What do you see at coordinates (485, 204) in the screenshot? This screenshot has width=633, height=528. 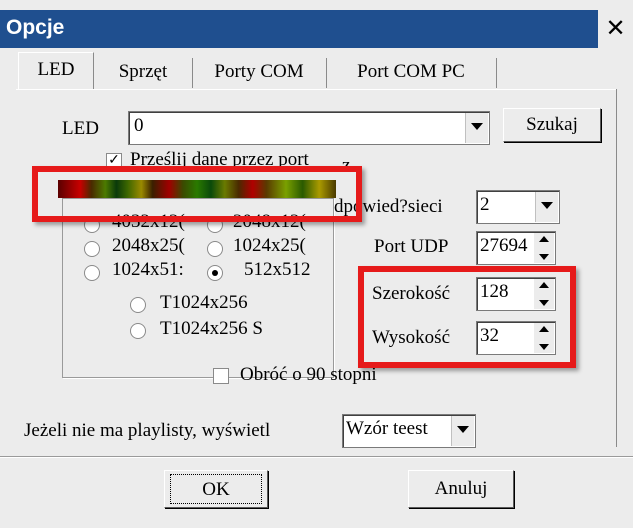 I see `network-response-value: 2` at bounding box center [485, 204].